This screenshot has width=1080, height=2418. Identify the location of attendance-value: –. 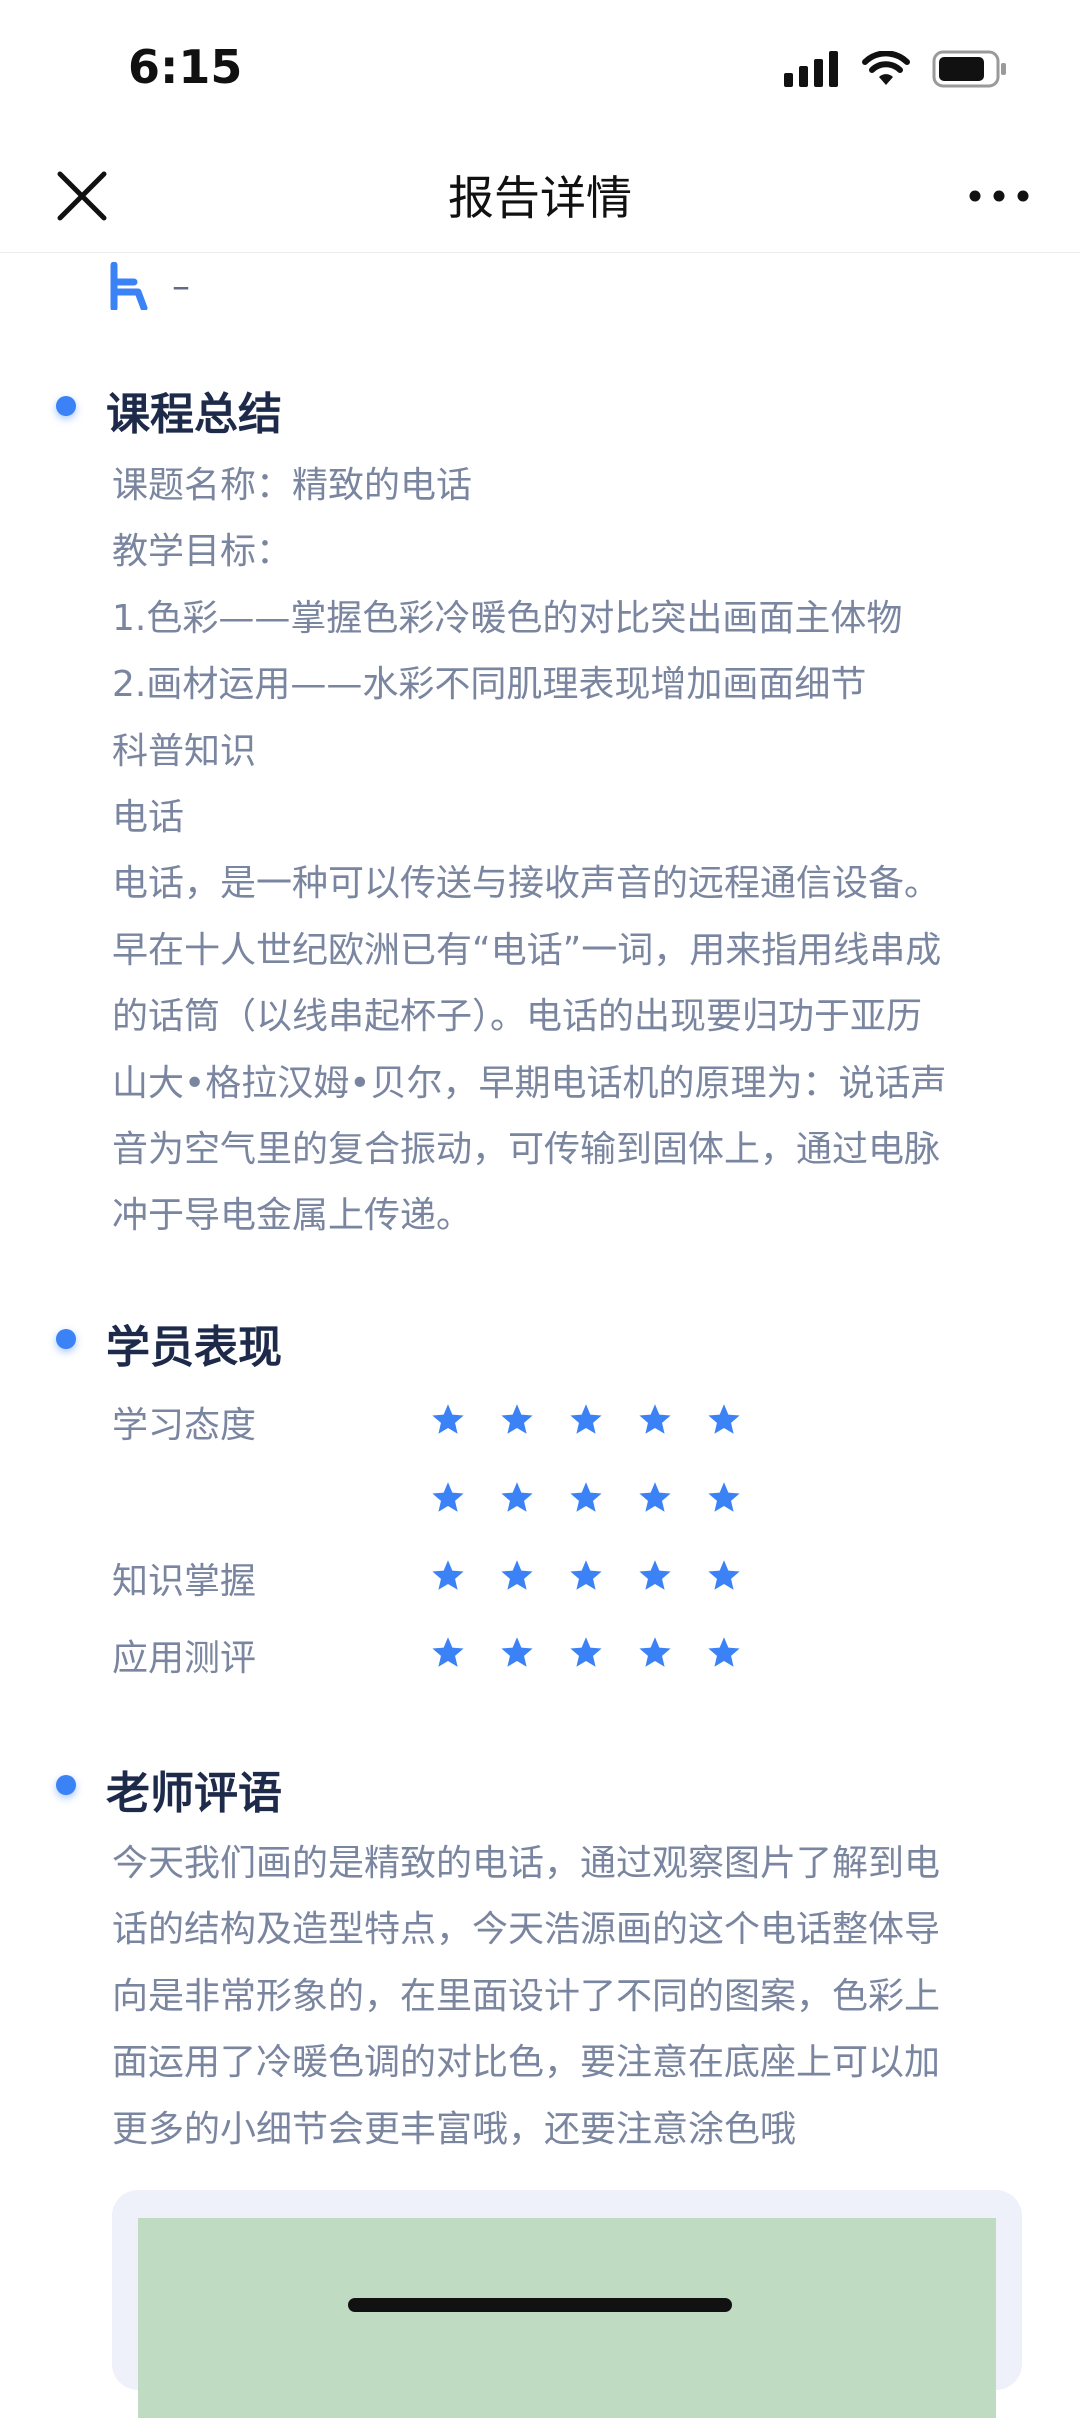
(181, 286).